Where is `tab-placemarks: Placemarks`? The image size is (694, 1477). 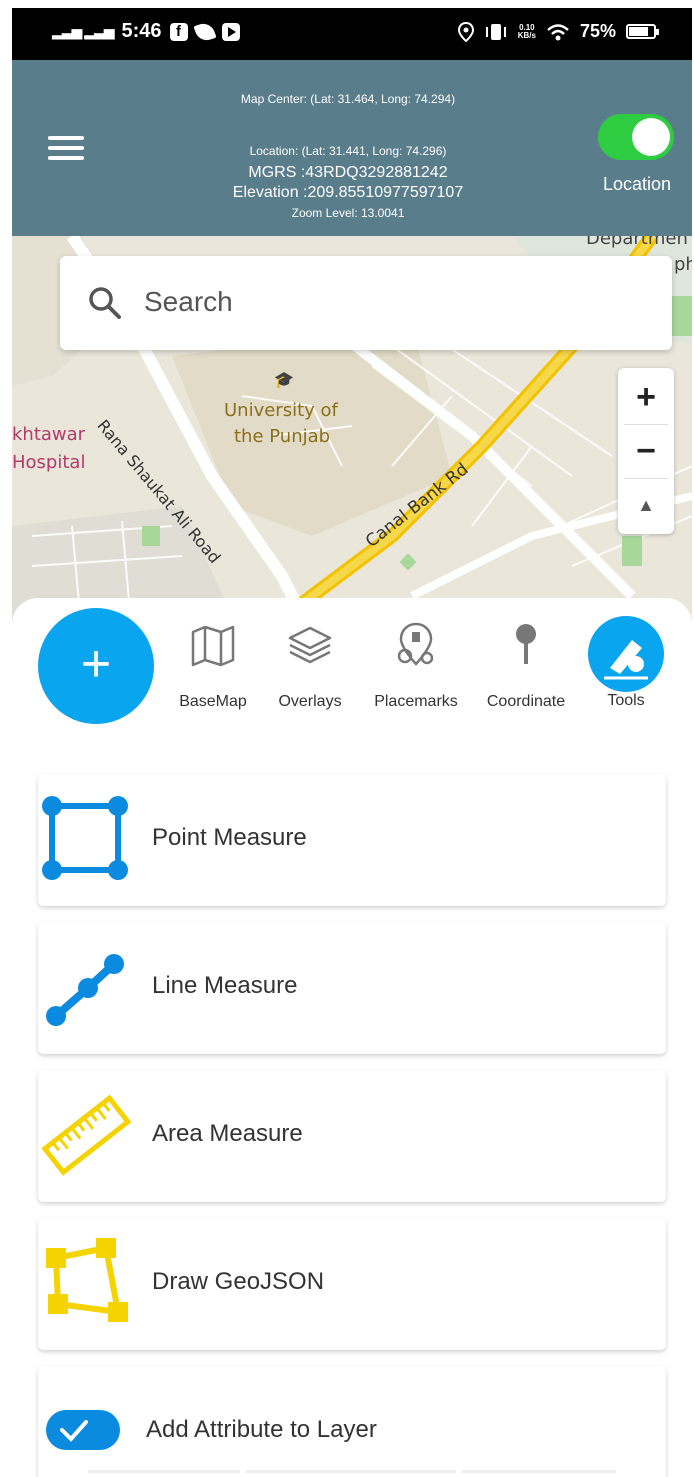 tab-placemarks: Placemarks is located at coordinates (416, 665).